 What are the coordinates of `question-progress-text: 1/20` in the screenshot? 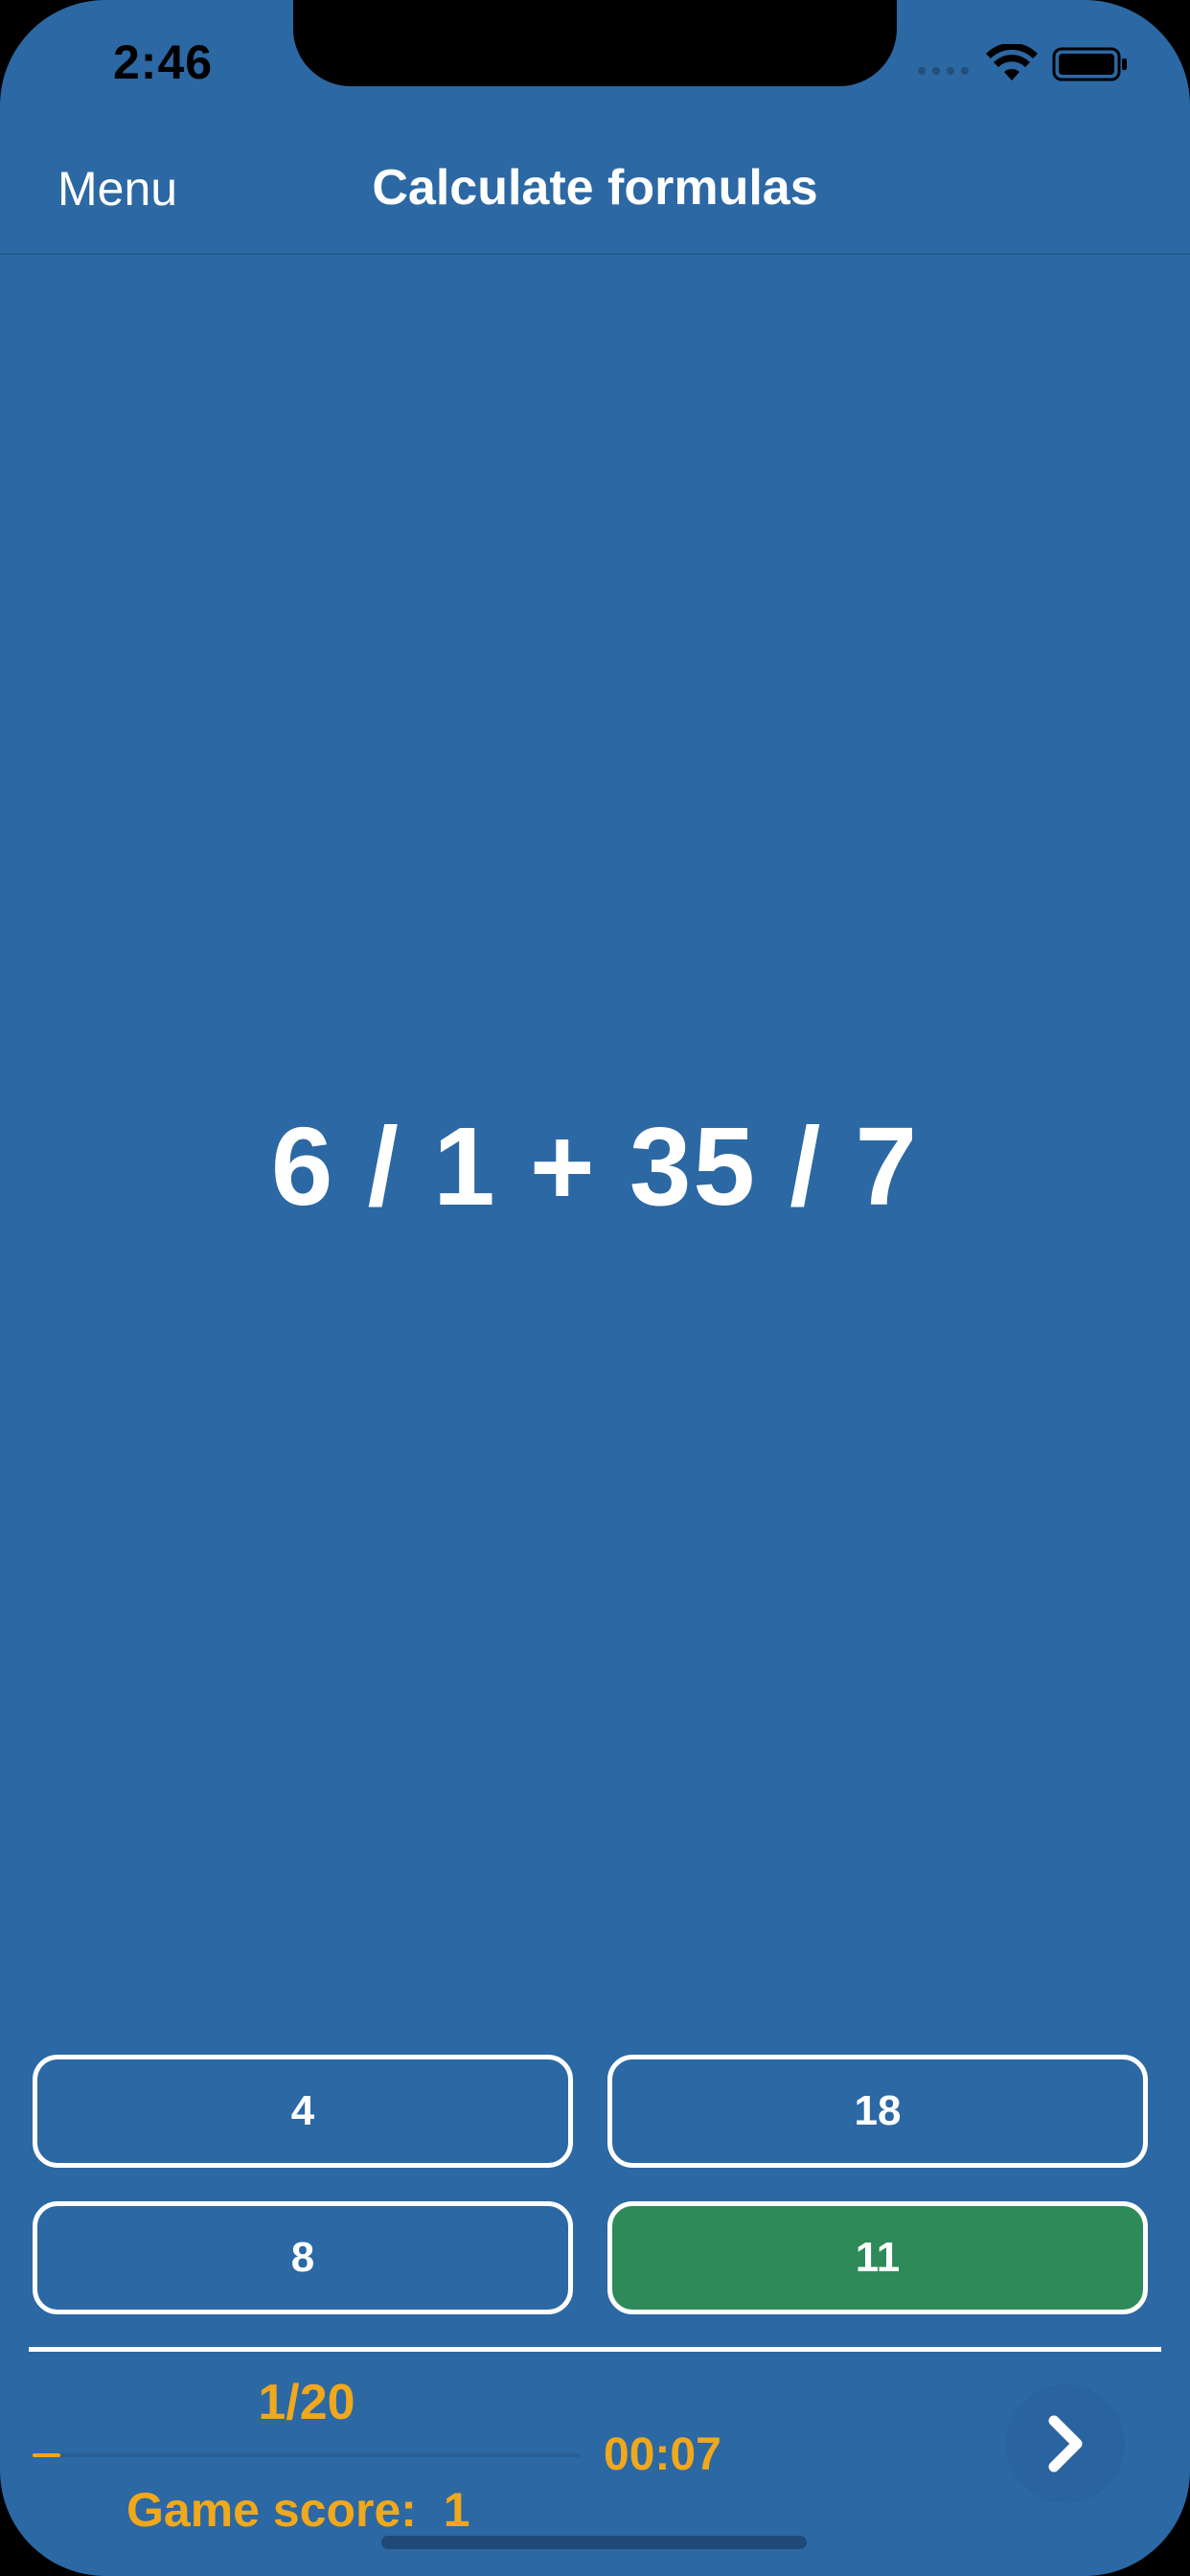 It's located at (307, 2402).